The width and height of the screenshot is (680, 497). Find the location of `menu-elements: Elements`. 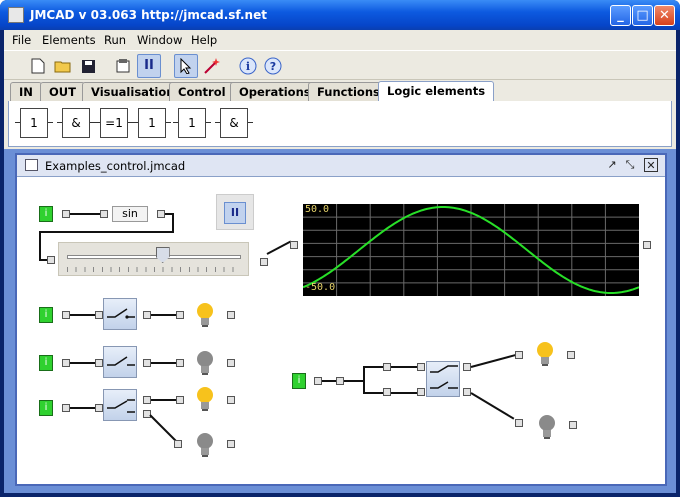

menu-elements: Elements is located at coordinates (69, 40).